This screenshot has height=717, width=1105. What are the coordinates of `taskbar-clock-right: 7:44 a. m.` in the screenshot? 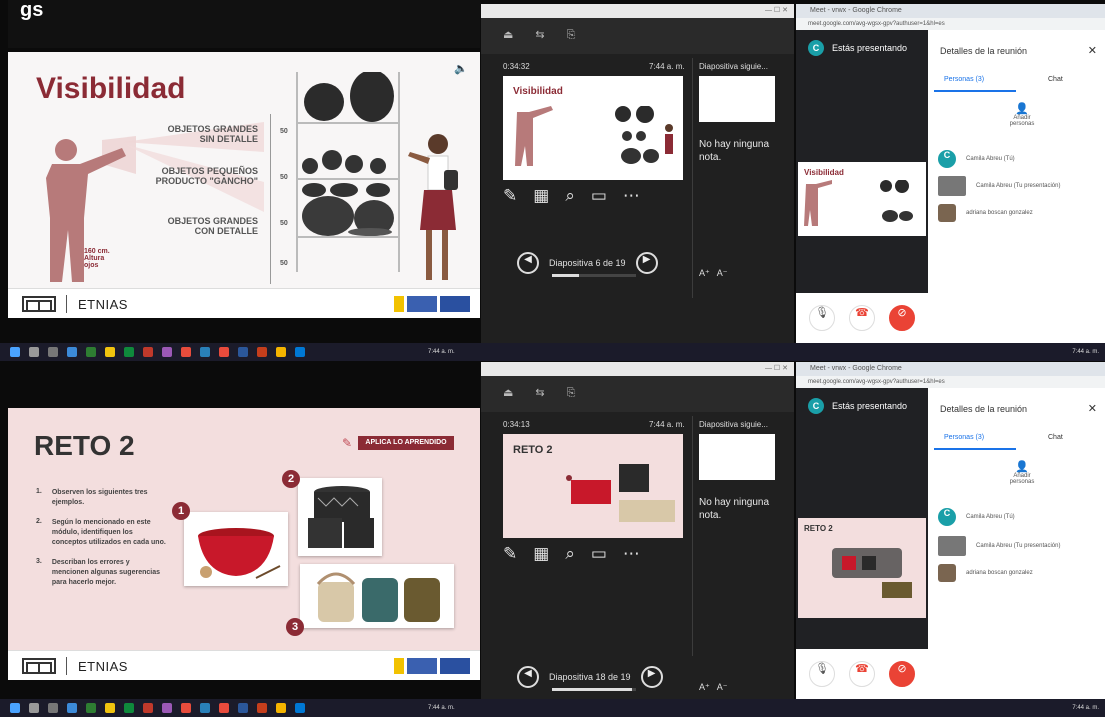 It's located at (1085, 708).